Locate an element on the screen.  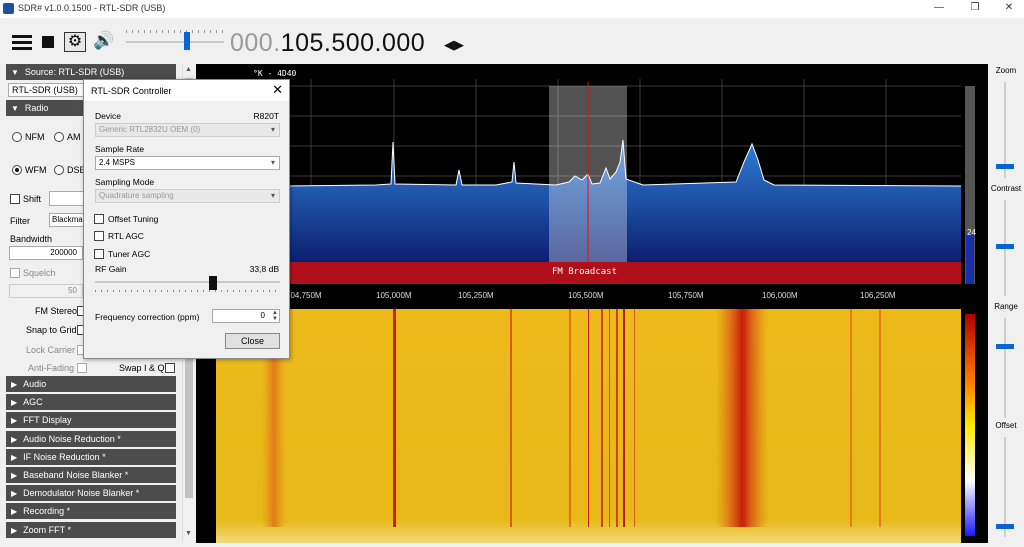
device-select: Generic RTL2832U OEM (0) ▾ is located at coordinates (187, 130).